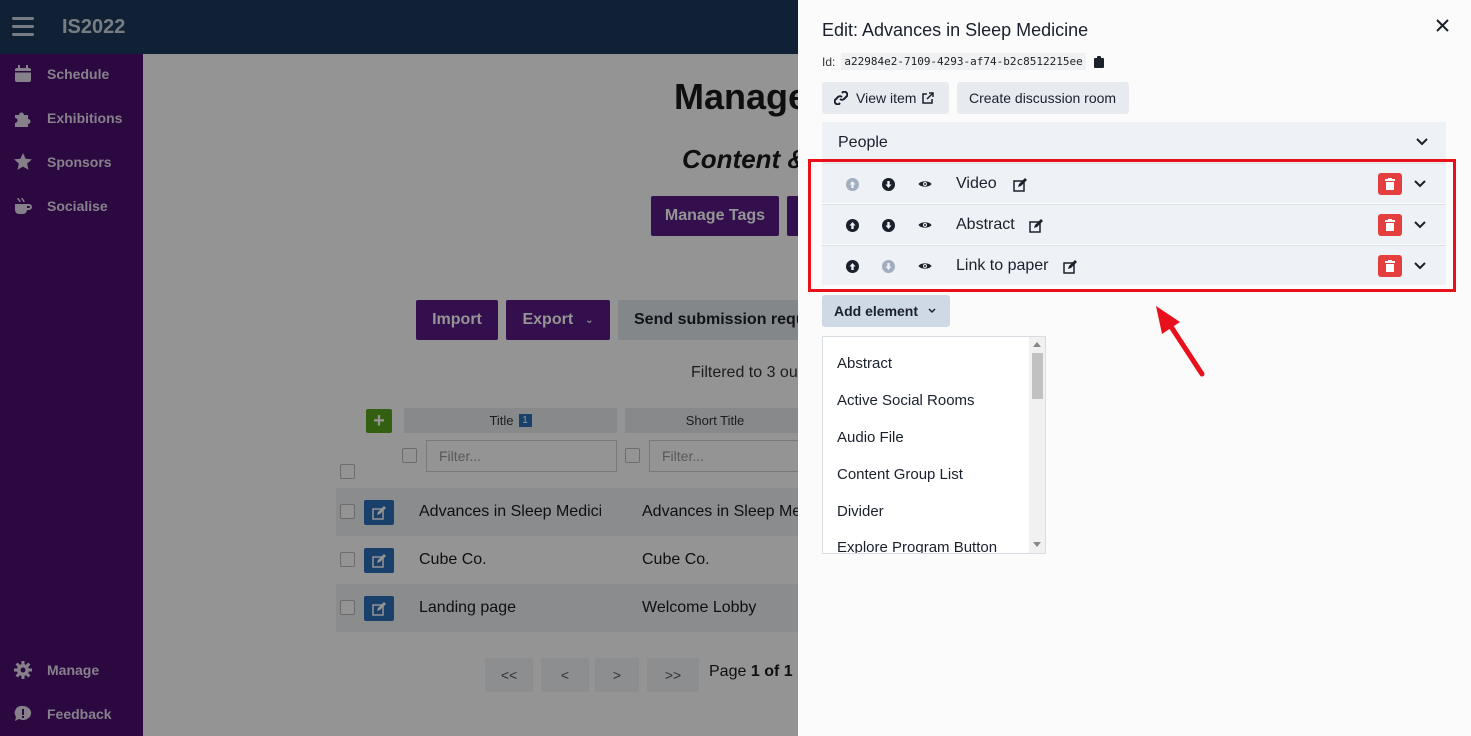 The image size is (1471, 736). Describe the element at coordinates (864, 363) in the screenshot. I see `element-type-option: Abstract` at that location.